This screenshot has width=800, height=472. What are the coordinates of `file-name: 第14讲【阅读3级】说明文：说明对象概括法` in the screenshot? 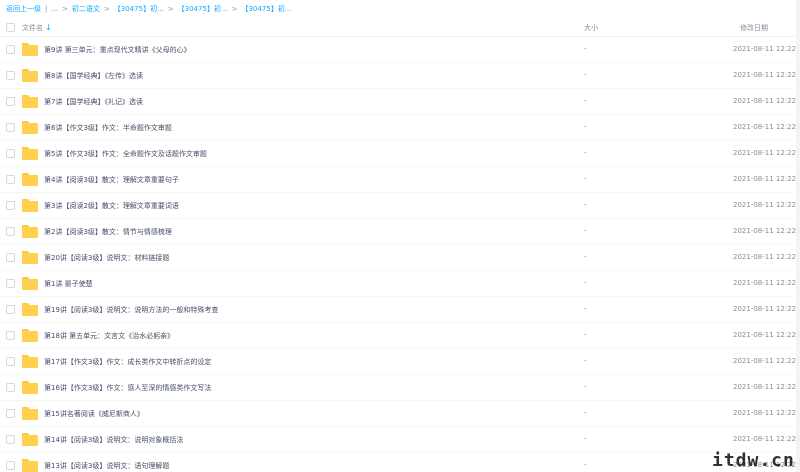 It's located at (113, 440).